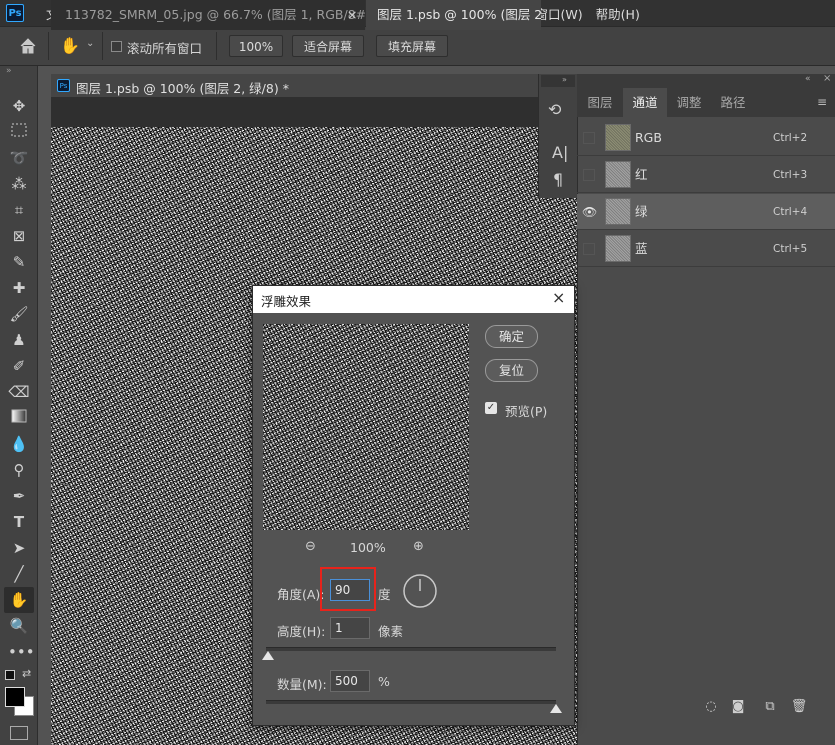 The image size is (835, 745). I want to click on dialog-title: 浮雕效果, so click(286, 301).